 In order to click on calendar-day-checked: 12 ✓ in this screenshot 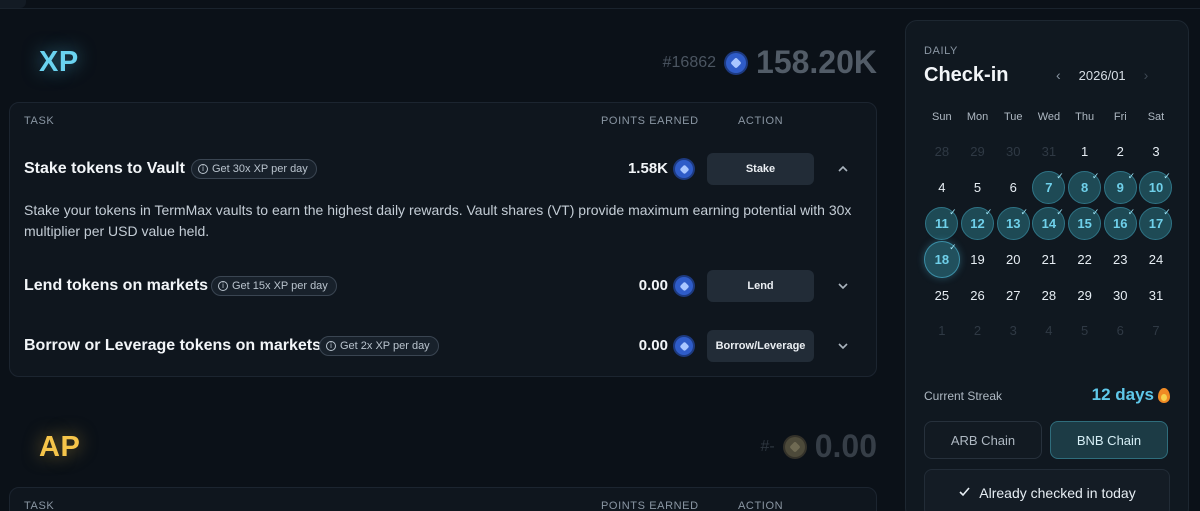, I will do `click(978, 224)`.